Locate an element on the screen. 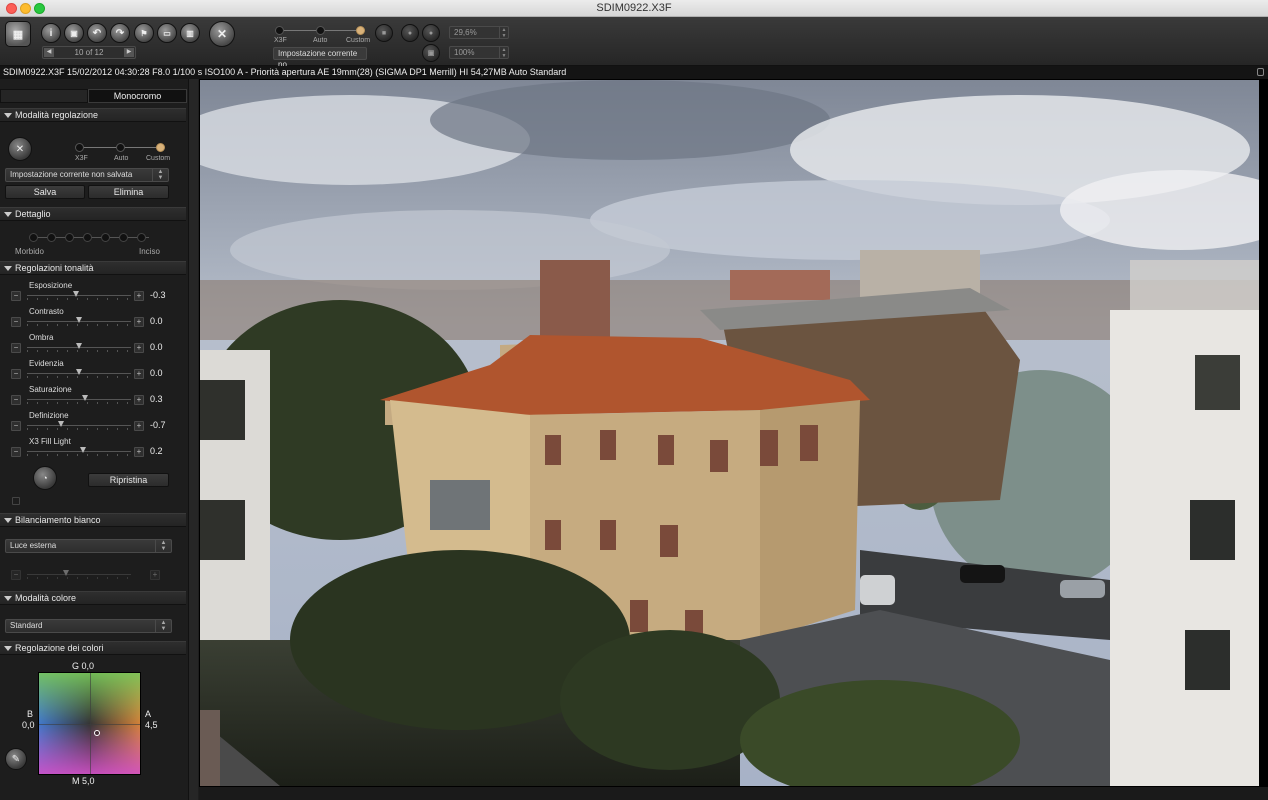  toolbar-round-button-3: ● is located at coordinates (431, 33).